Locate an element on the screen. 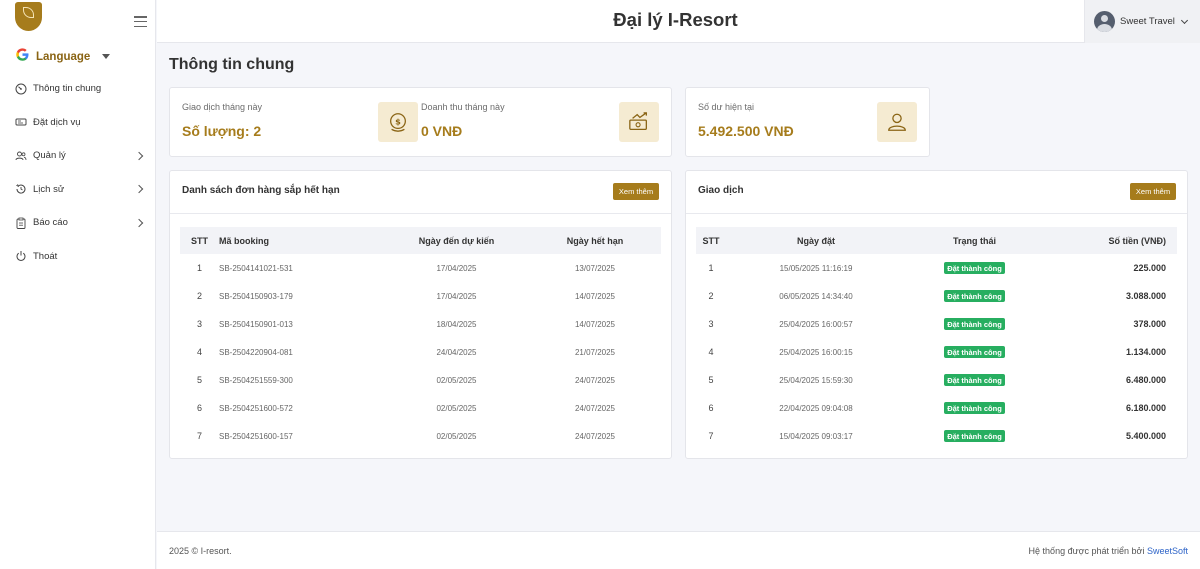  language-selector: Language is located at coordinates (63, 56).